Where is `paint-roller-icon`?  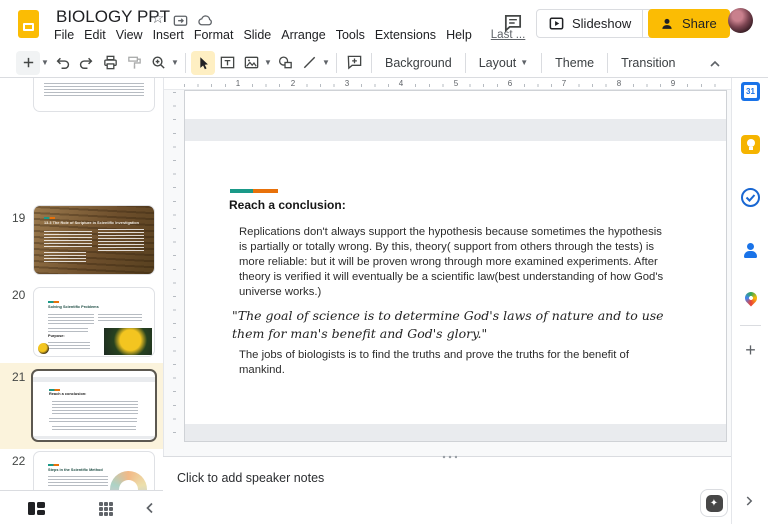
paint-roller-icon is located at coordinates (134, 62).